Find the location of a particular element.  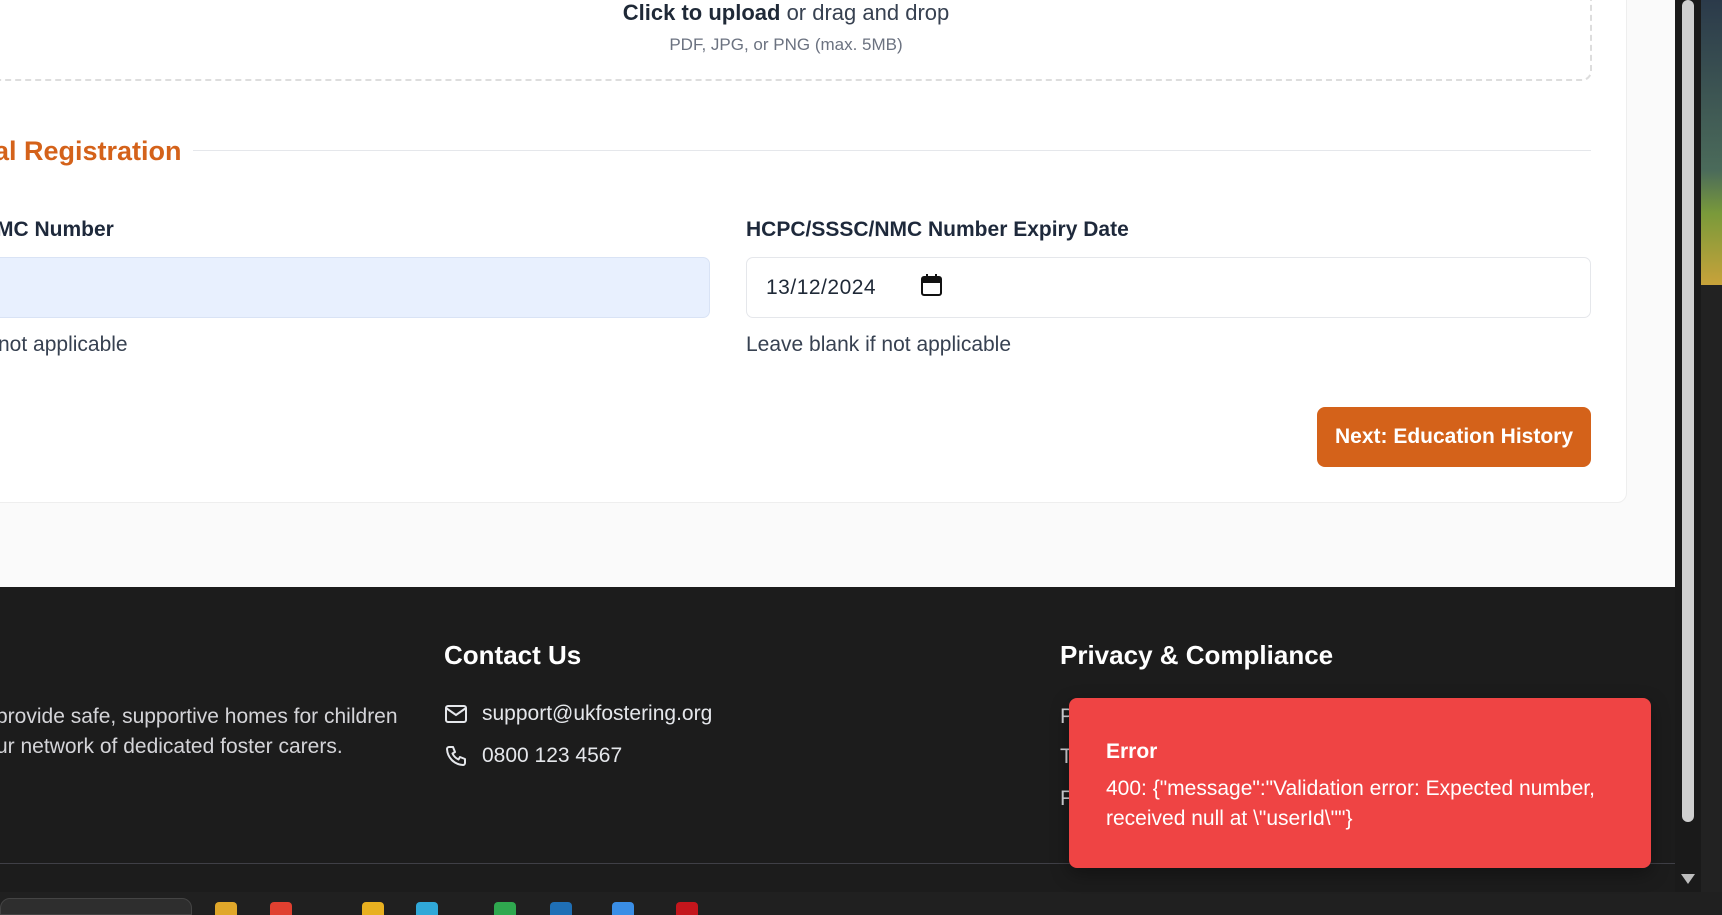

contact-phone: 0800 123 4567 is located at coordinates (552, 756).